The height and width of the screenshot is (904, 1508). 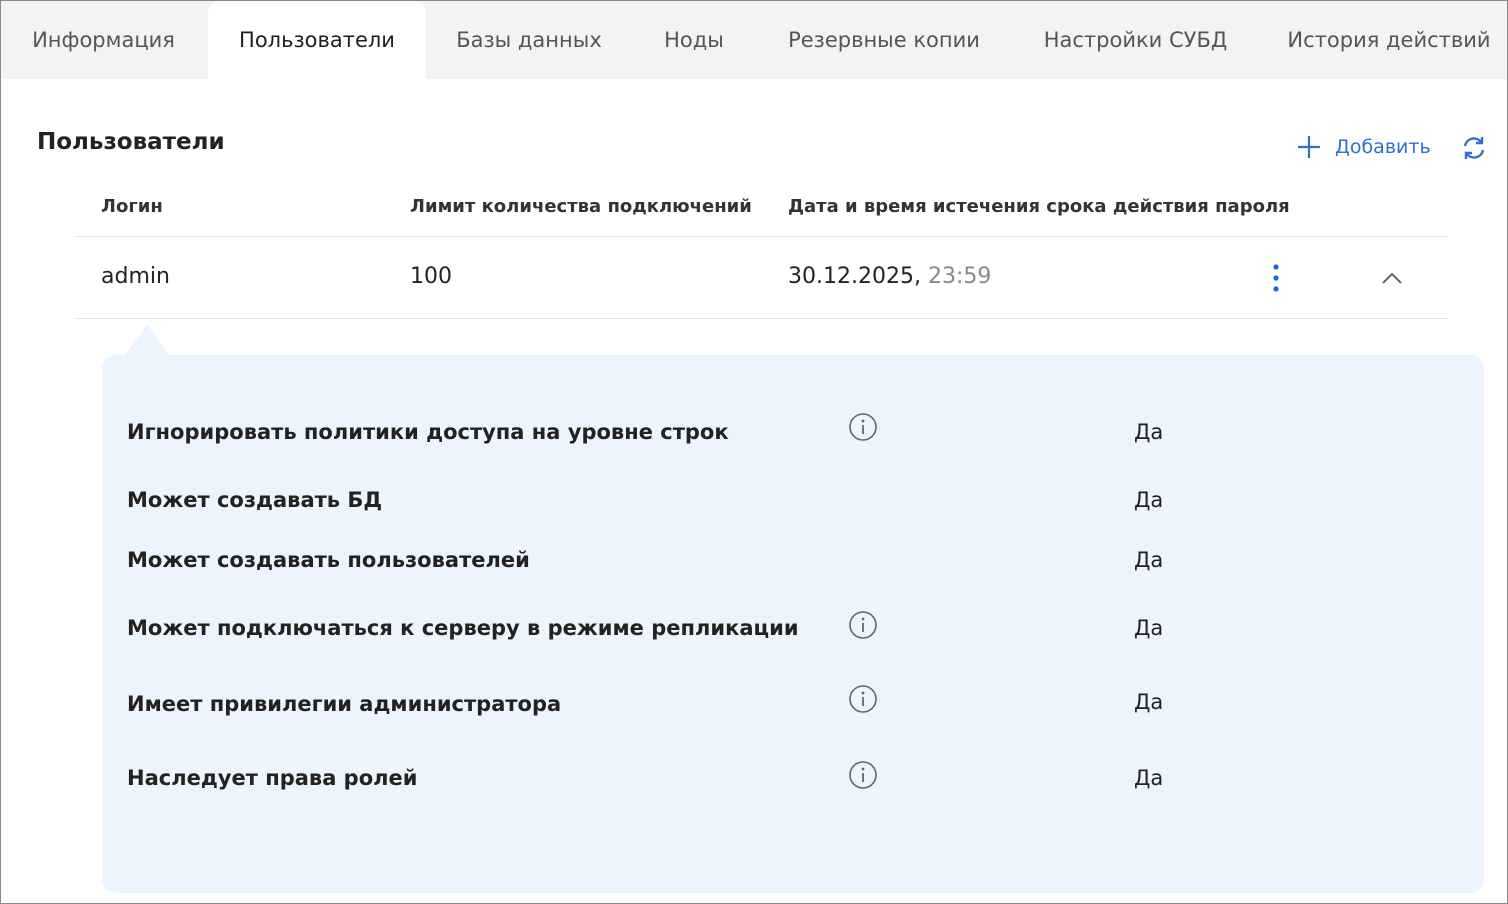 I want to click on plus-icon, so click(x=1309, y=147).